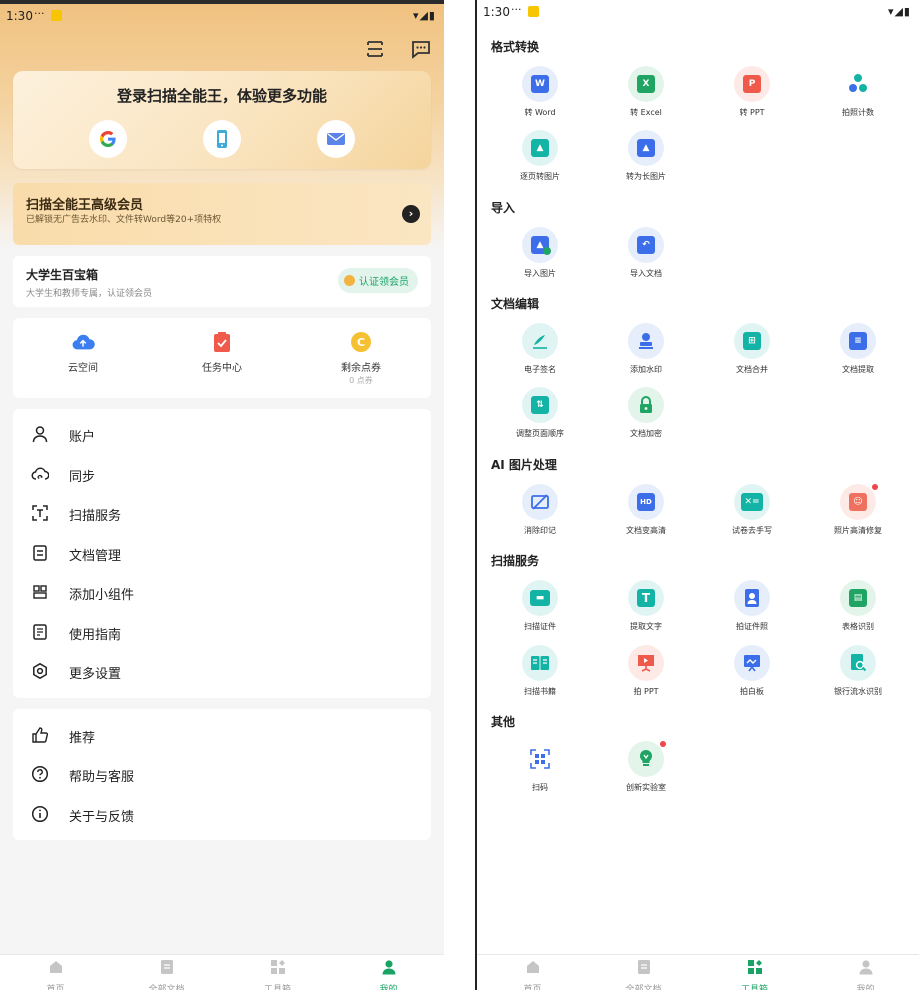  I want to click on cloud-space-label: 云空间, so click(83, 368).